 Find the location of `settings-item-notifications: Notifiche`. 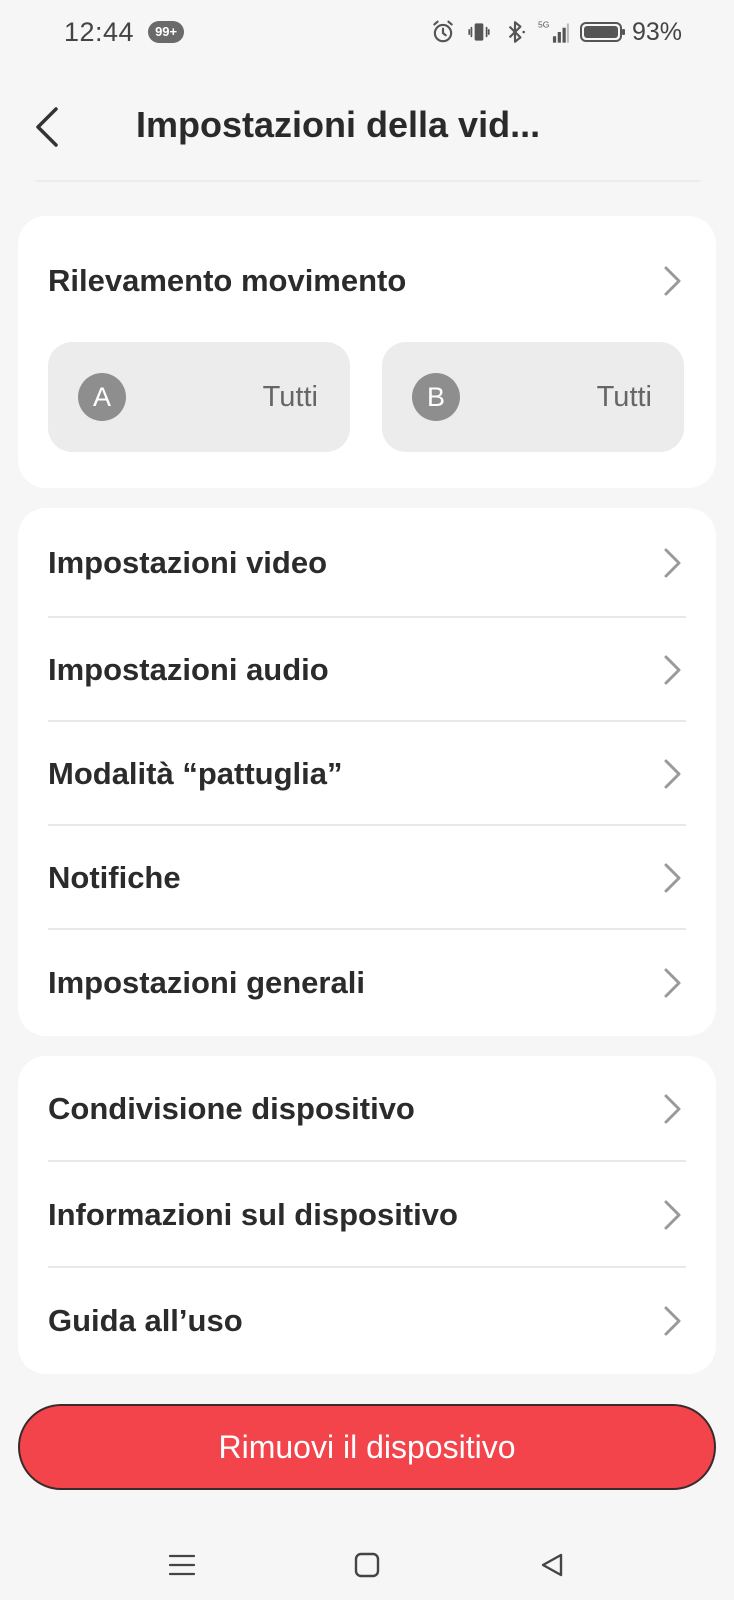

settings-item-notifications: Notifiche is located at coordinates (367, 878).